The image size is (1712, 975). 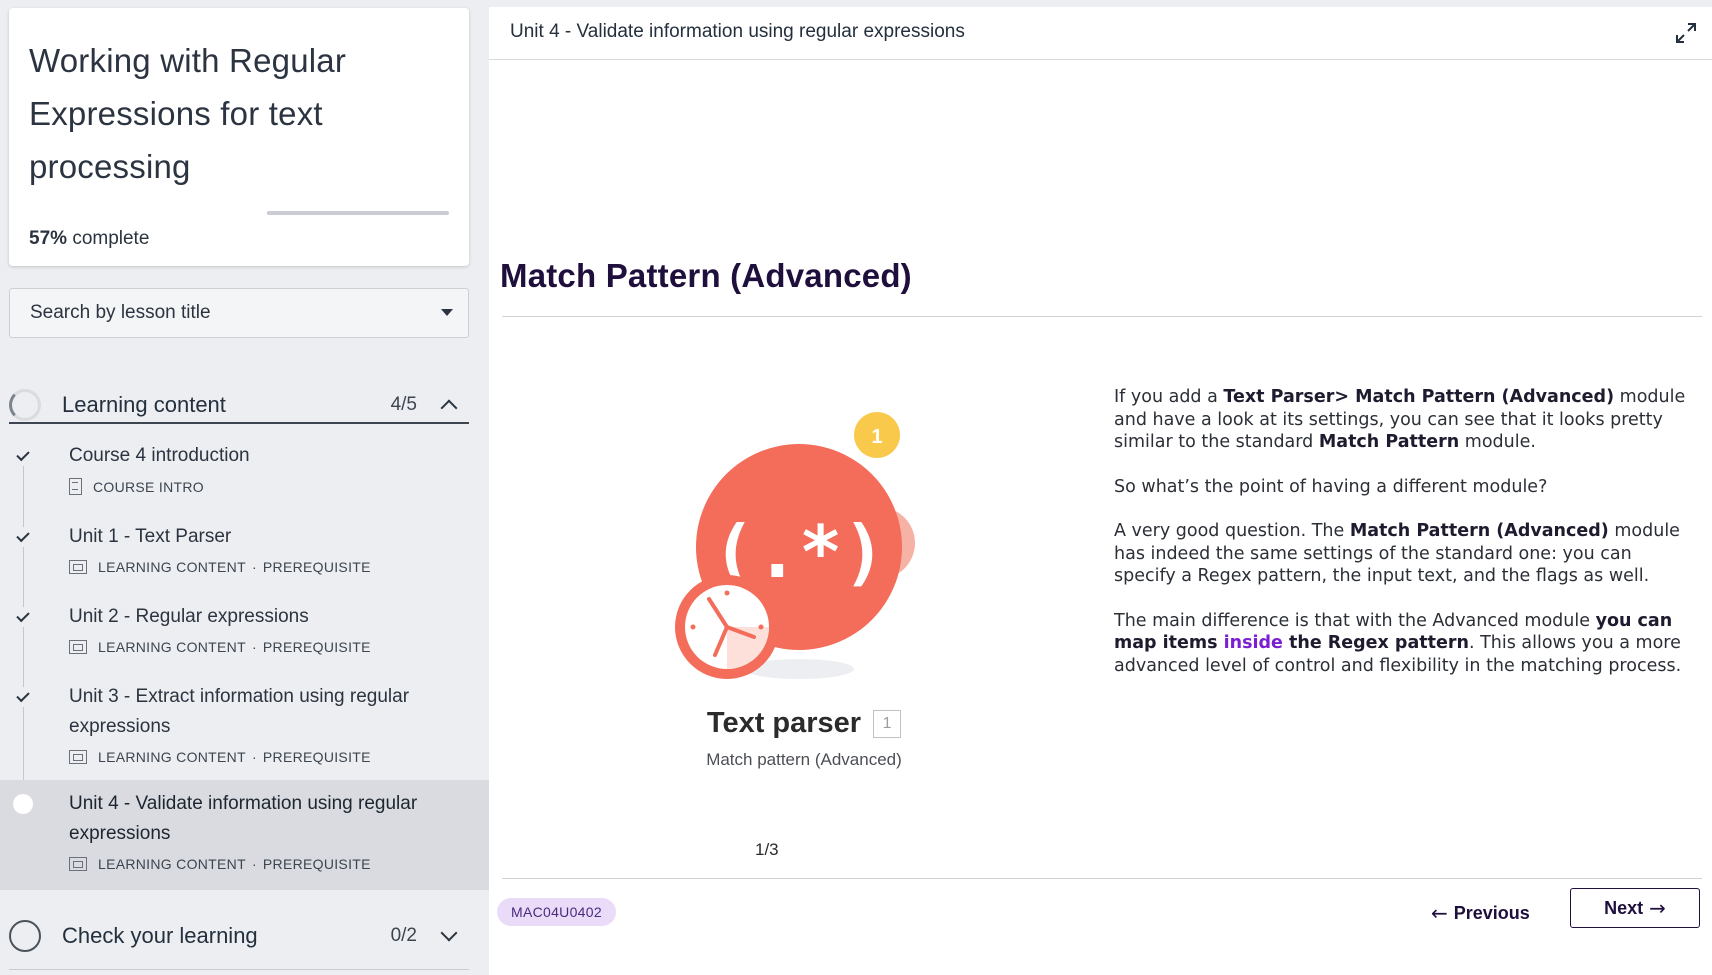 I want to click on caret-down-icon, so click(x=447, y=312).